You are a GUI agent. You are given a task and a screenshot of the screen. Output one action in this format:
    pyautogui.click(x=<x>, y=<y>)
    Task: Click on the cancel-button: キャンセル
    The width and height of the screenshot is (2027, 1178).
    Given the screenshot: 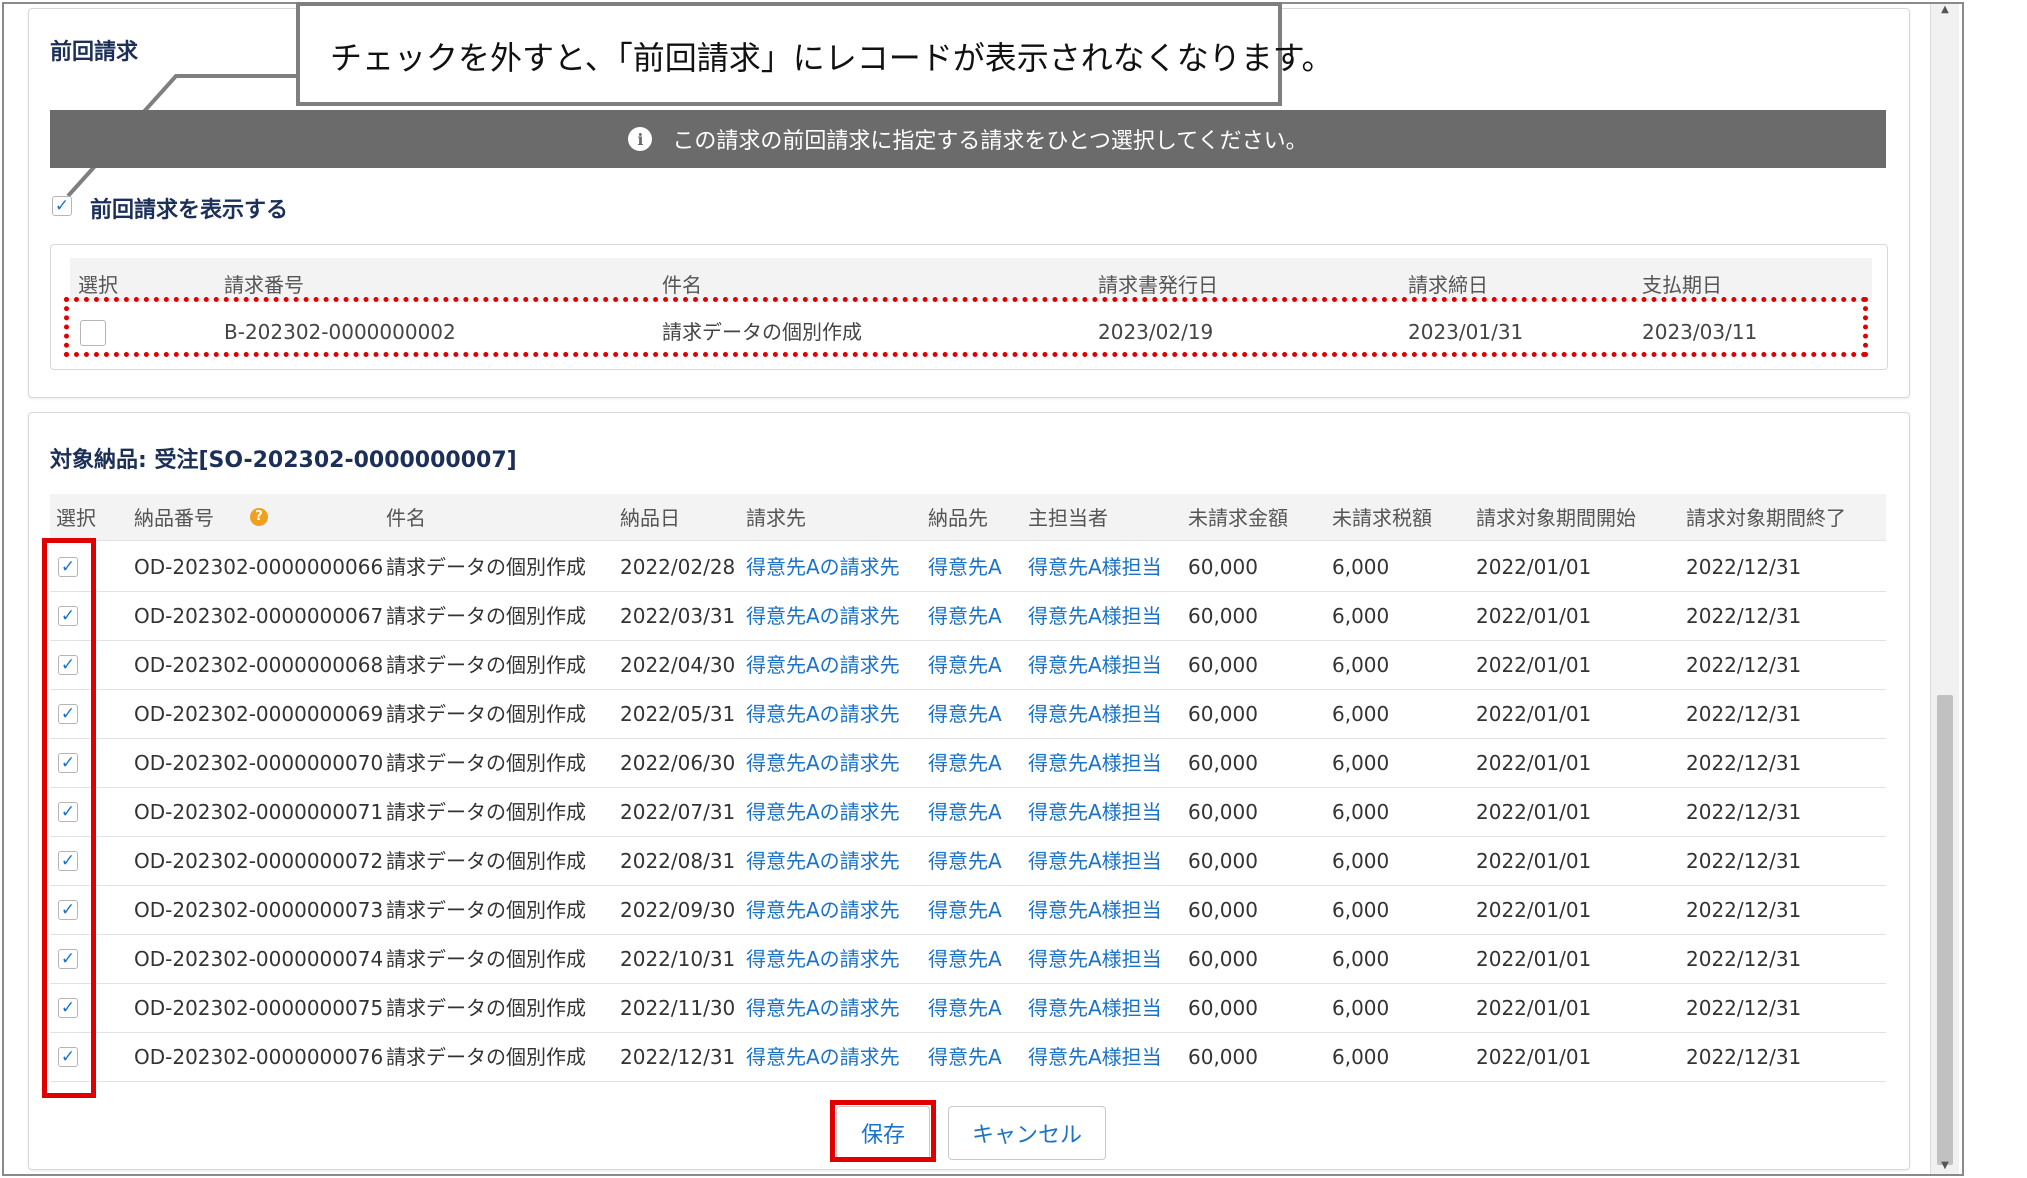 What is the action you would take?
    pyautogui.click(x=1027, y=1133)
    